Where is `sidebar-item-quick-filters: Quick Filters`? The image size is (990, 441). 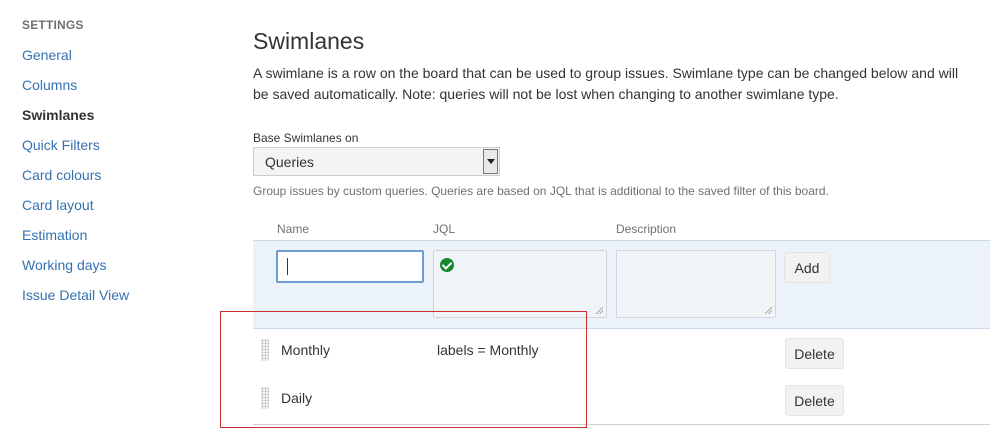 sidebar-item-quick-filters: Quick Filters is located at coordinates (61, 145).